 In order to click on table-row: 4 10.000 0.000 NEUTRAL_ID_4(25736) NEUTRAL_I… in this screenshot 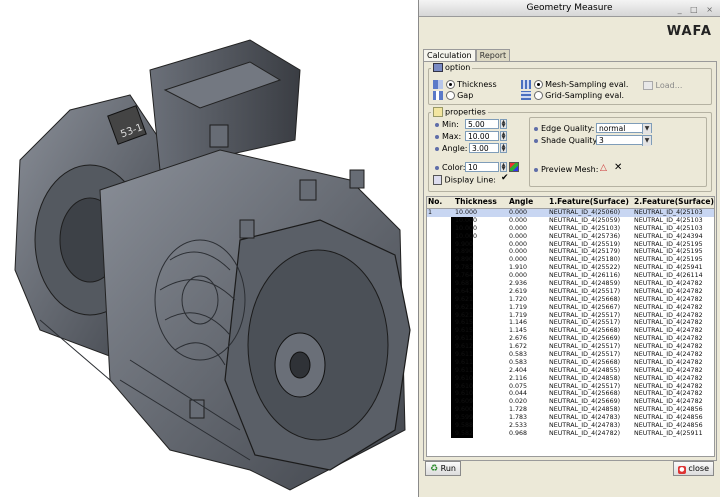, I will do `click(570, 236)`.